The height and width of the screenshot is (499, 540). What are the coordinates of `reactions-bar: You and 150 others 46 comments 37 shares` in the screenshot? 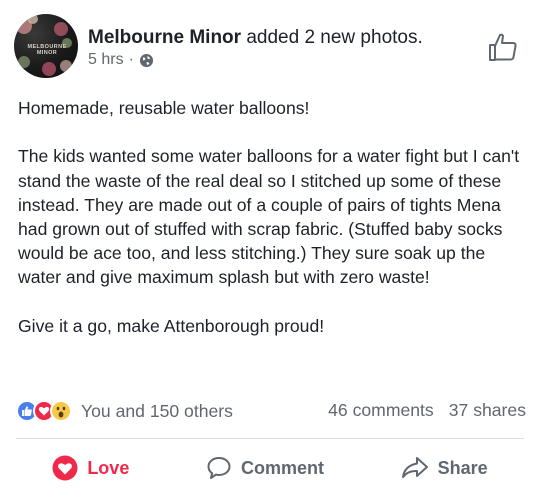 It's located at (271, 411).